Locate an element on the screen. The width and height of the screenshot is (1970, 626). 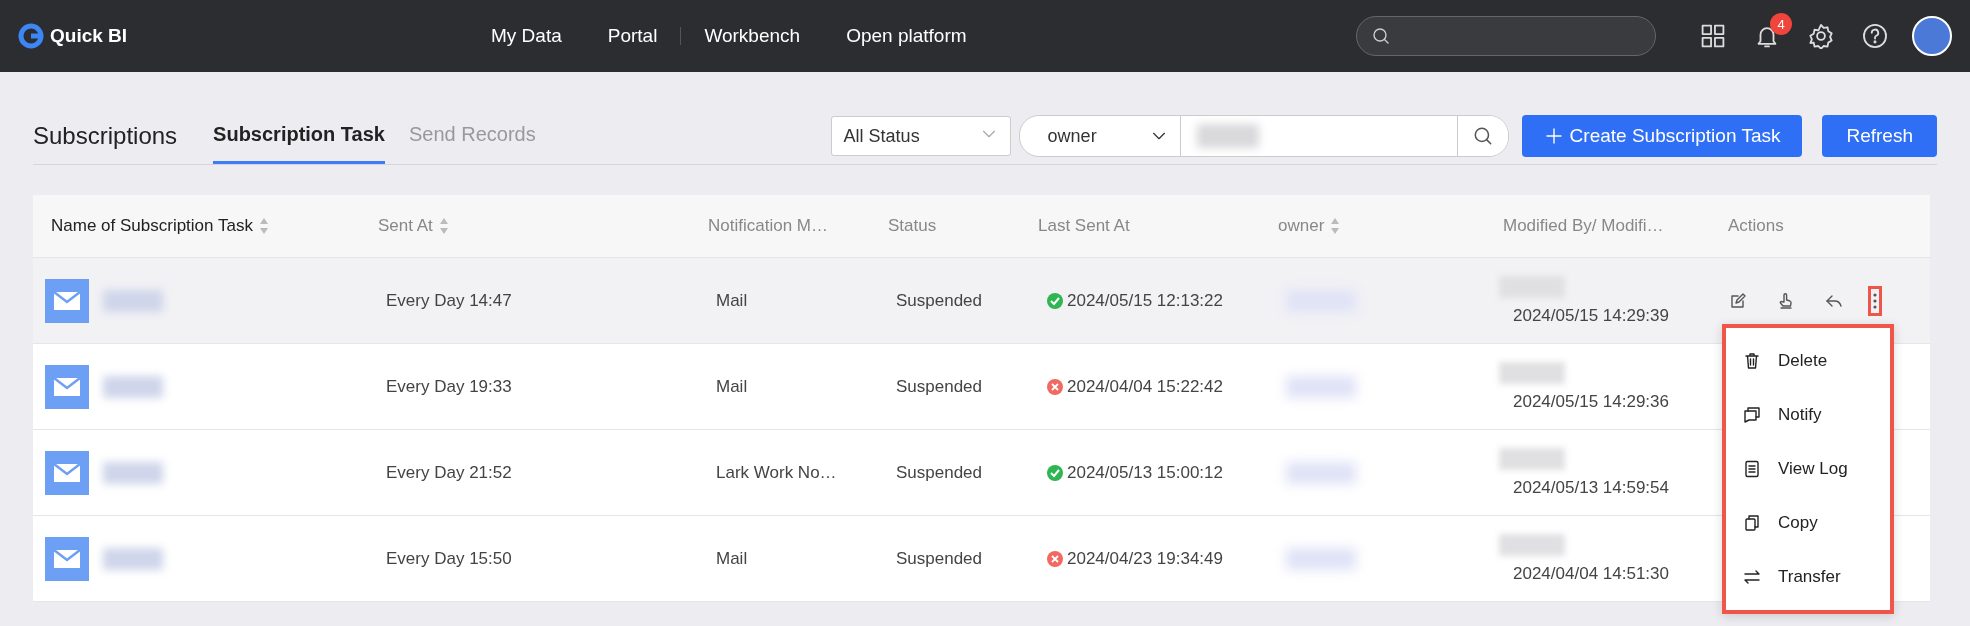
table-cell: Every Day 15:50 is located at coordinates (449, 558).